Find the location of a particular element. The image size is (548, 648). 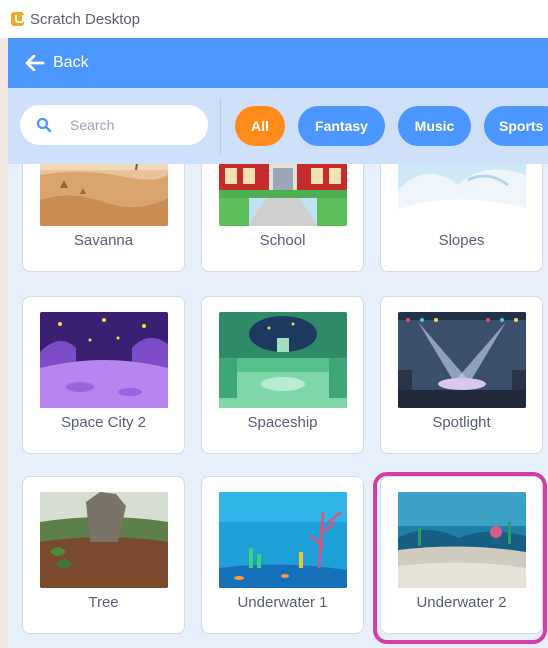

backdrop-label: Spaceship is located at coordinates (282, 422).